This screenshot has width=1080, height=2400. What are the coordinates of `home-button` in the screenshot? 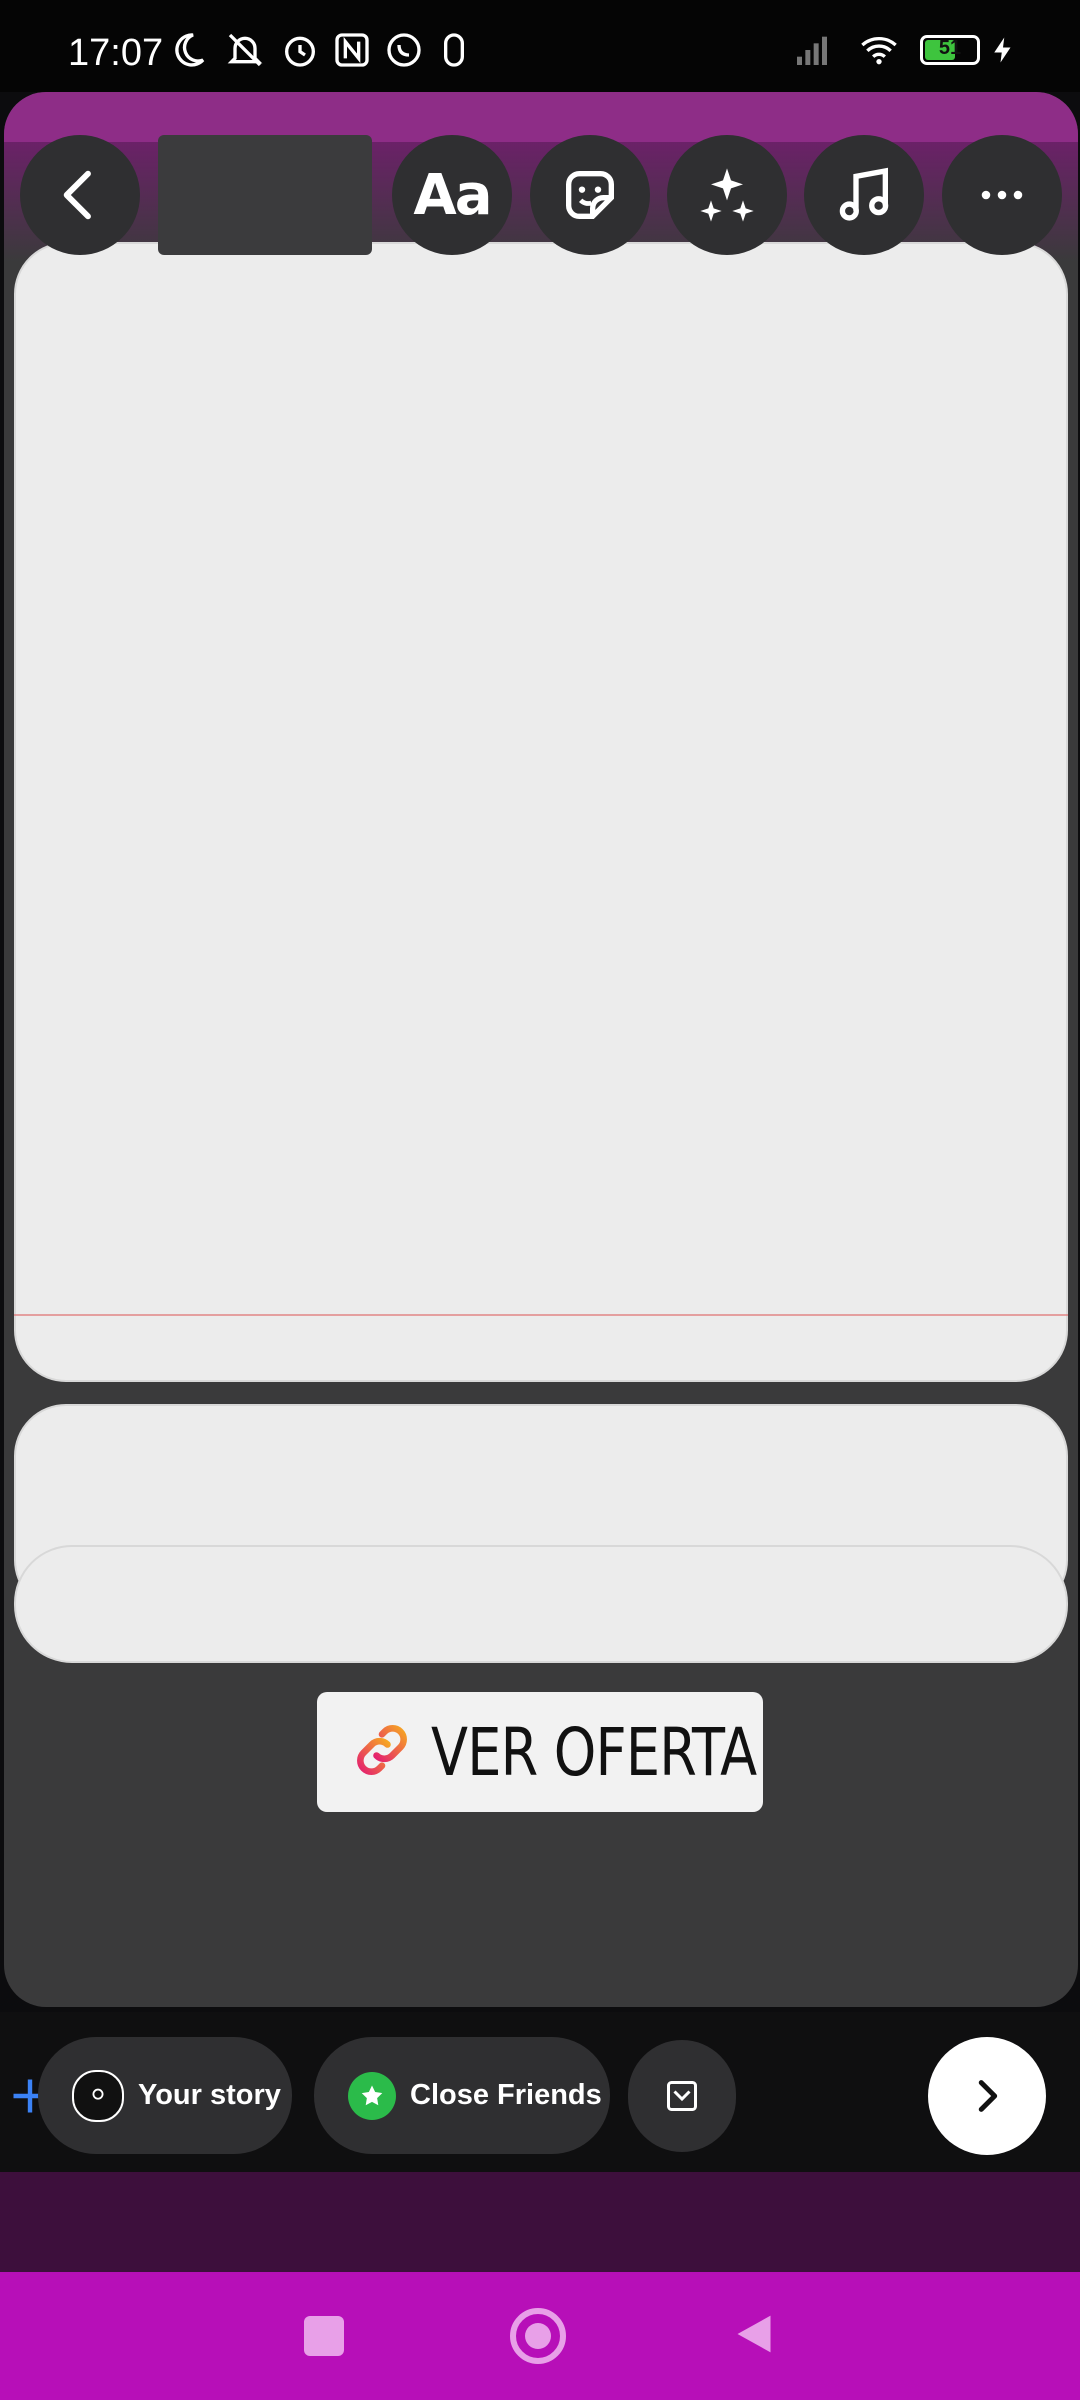 It's located at (538, 2336).